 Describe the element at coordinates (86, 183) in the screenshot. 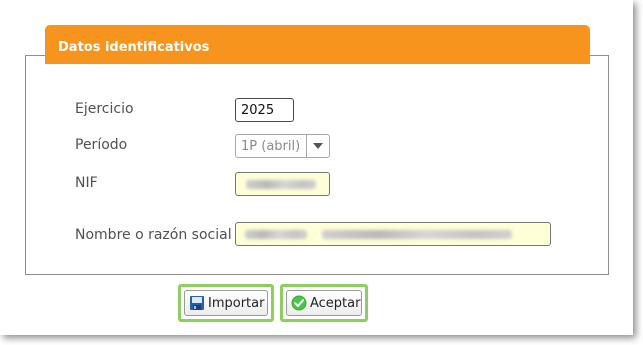

I see `nif-label: NIF` at that location.